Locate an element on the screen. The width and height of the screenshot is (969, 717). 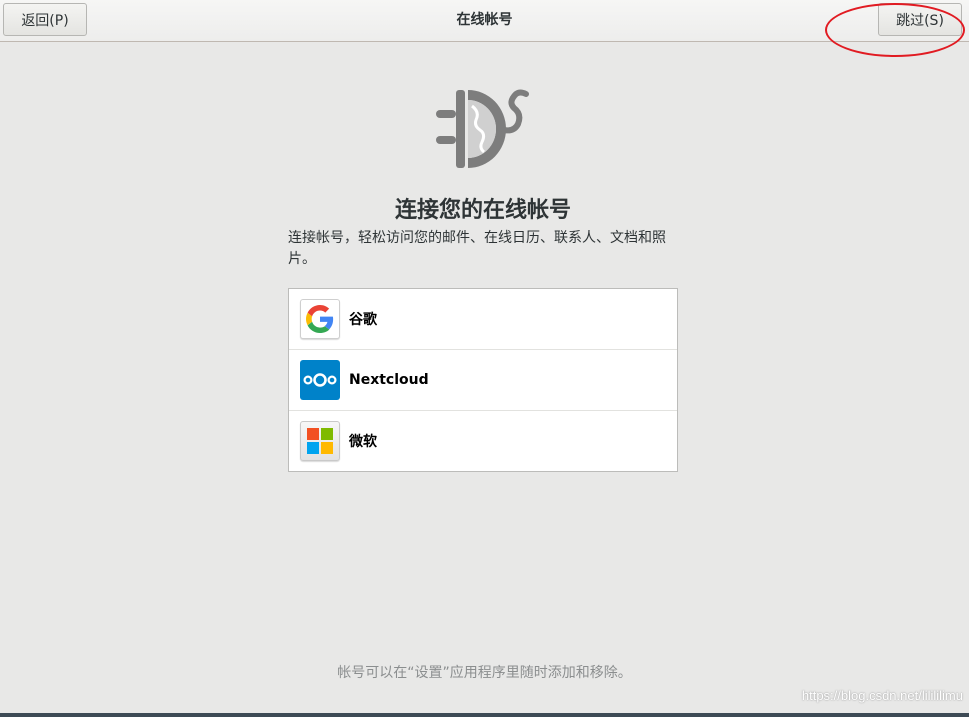
watermark: https://blog.csdn.net/lilililimu is located at coordinates (882, 695).